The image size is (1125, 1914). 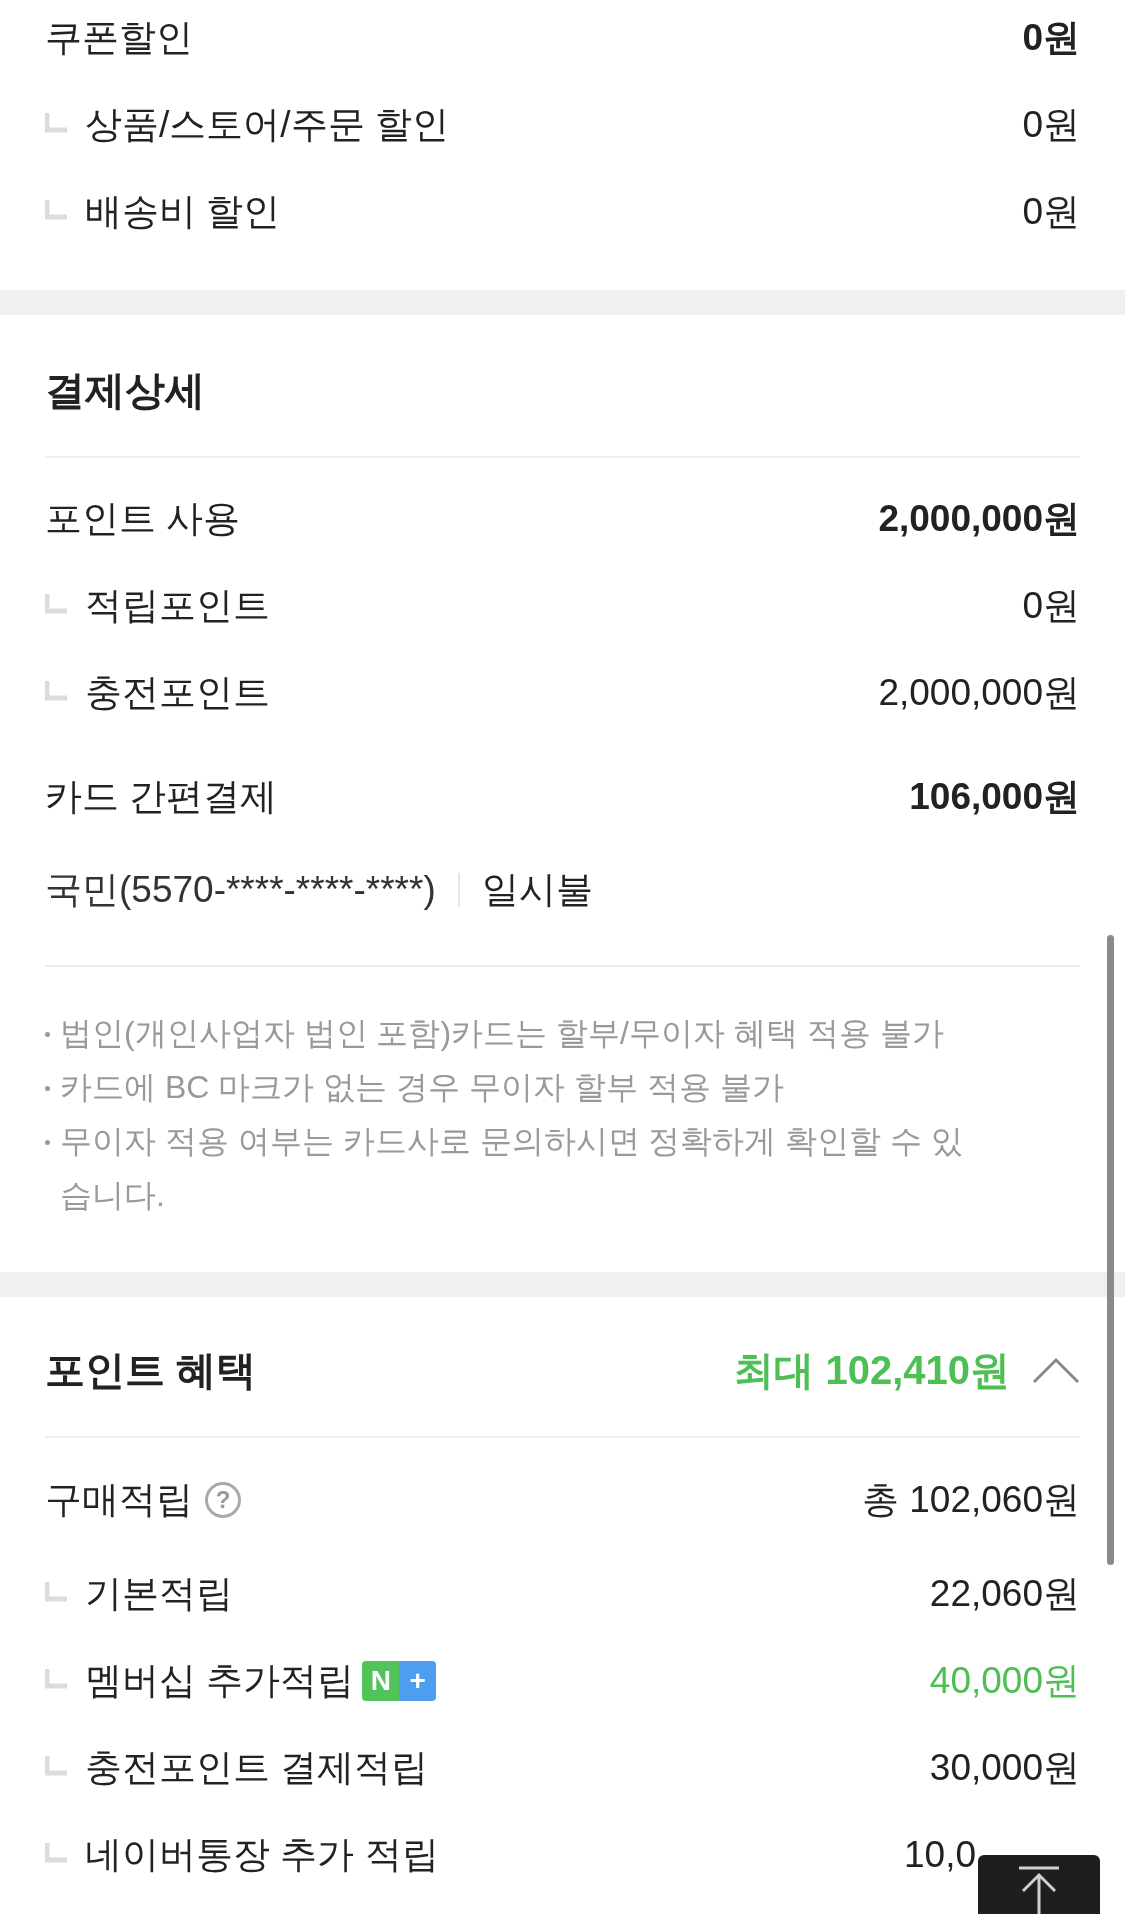 I want to click on amount-text: 22,060원, so click(x=1004, y=1593).